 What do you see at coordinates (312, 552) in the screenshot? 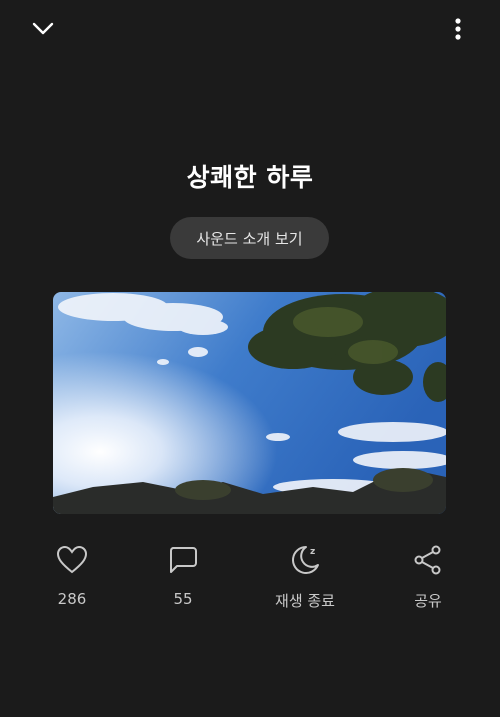
I see `svg-text: z` at bounding box center [312, 552].